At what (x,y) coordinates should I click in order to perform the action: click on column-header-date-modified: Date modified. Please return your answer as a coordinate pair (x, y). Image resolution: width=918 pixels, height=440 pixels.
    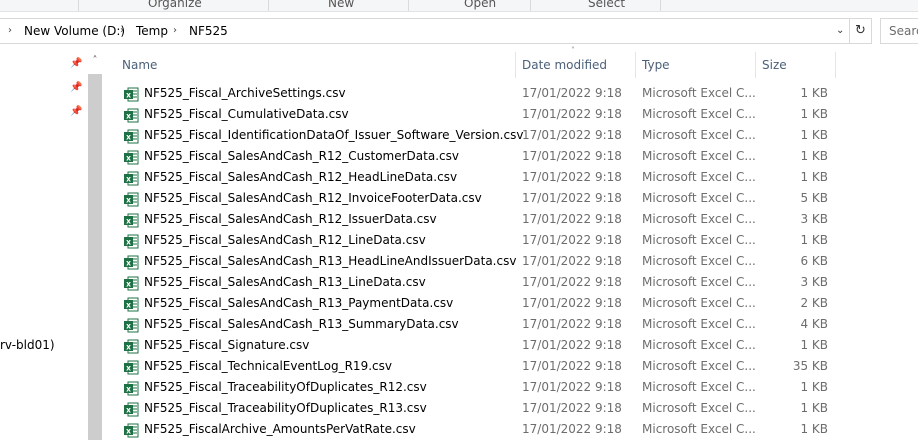
    Looking at the image, I should click on (576, 65).